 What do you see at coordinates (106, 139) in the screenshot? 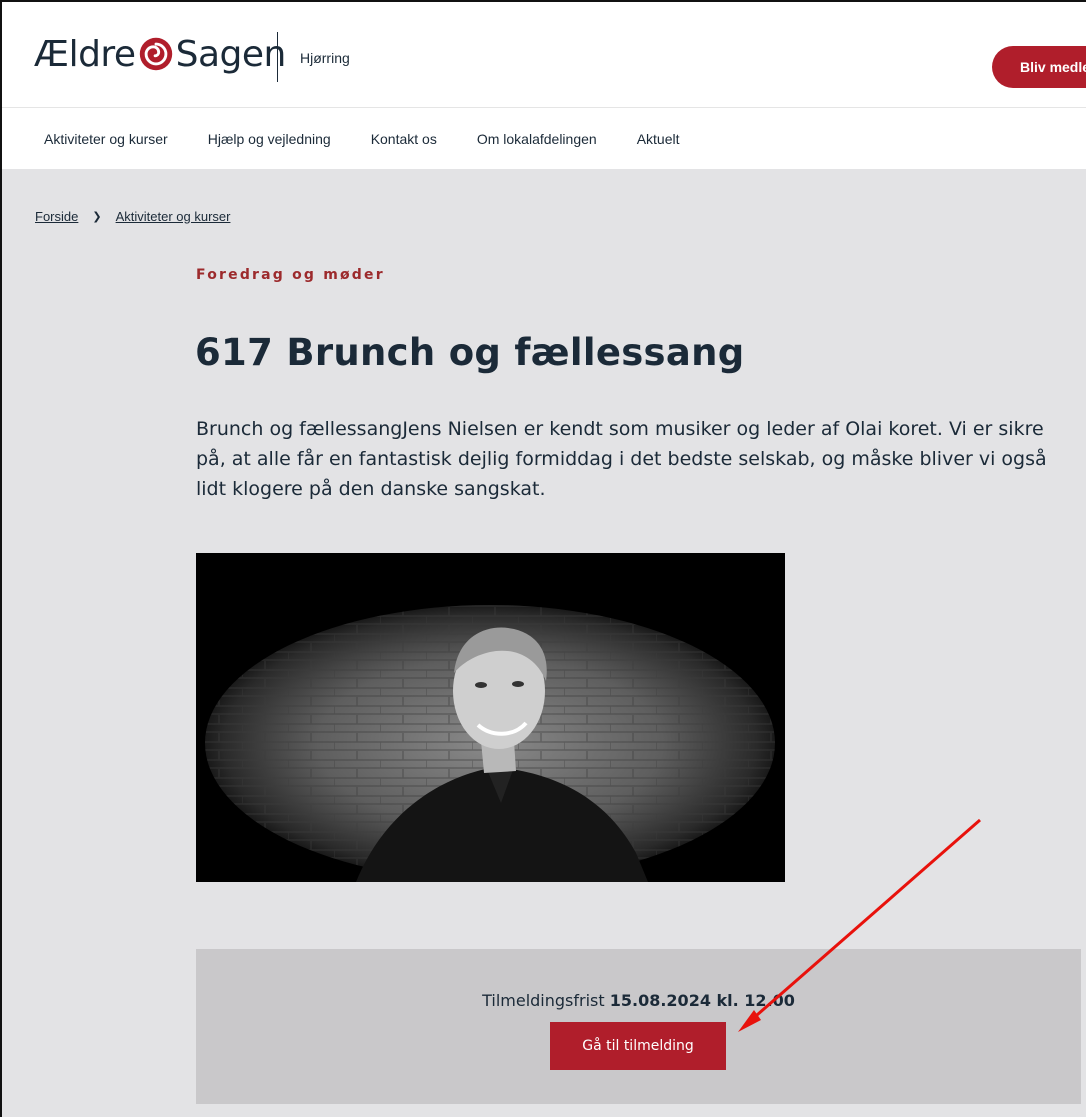
I see `nav-item-activities: Aktiviteter og kurser` at bounding box center [106, 139].